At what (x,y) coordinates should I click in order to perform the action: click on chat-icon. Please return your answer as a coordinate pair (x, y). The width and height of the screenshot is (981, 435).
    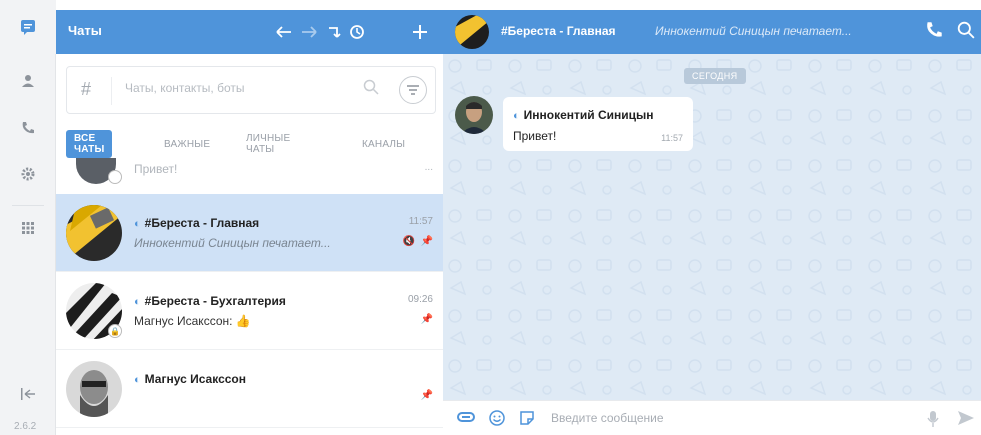
    Looking at the image, I should click on (28, 27).